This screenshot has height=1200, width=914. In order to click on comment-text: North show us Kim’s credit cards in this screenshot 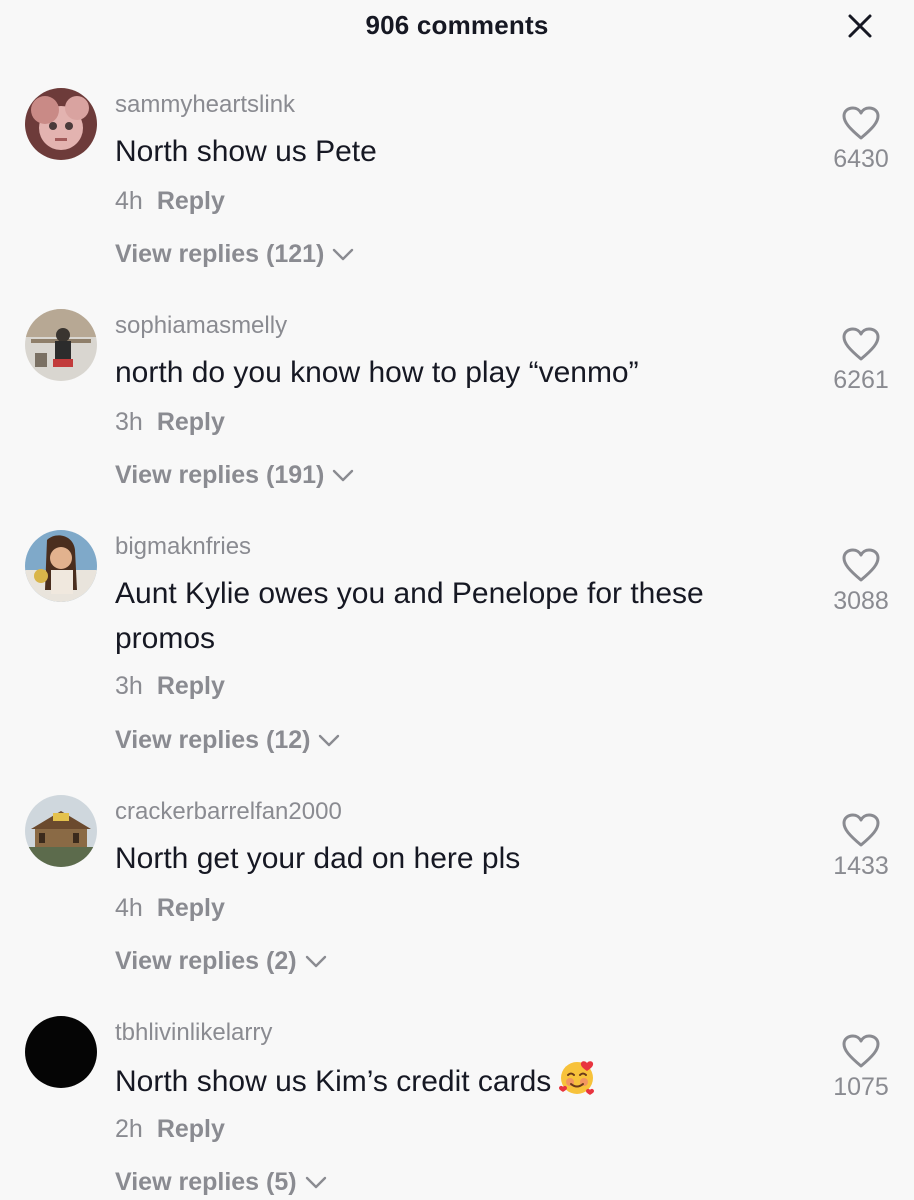, I will do `click(445, 1080)`.